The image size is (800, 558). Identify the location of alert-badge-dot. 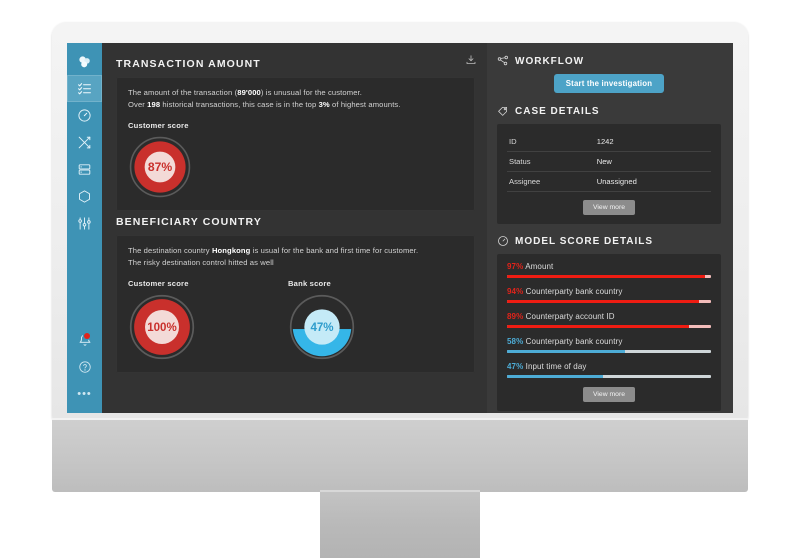
(86, 335).